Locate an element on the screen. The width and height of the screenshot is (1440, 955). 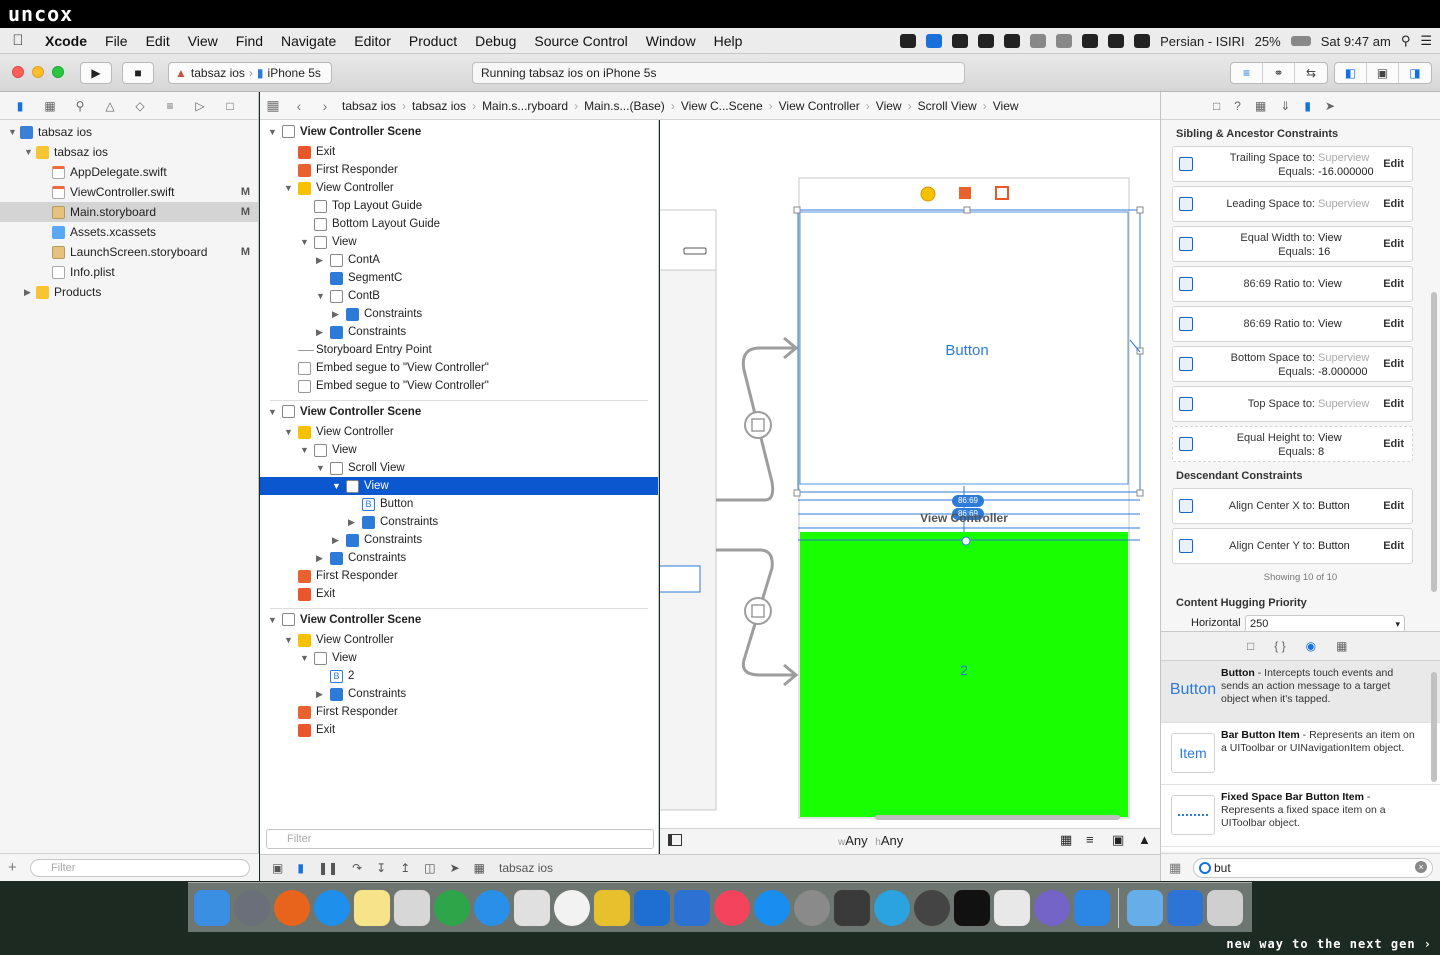
debug-navigator-icon: ≡ is located at coordinates (170, 106).